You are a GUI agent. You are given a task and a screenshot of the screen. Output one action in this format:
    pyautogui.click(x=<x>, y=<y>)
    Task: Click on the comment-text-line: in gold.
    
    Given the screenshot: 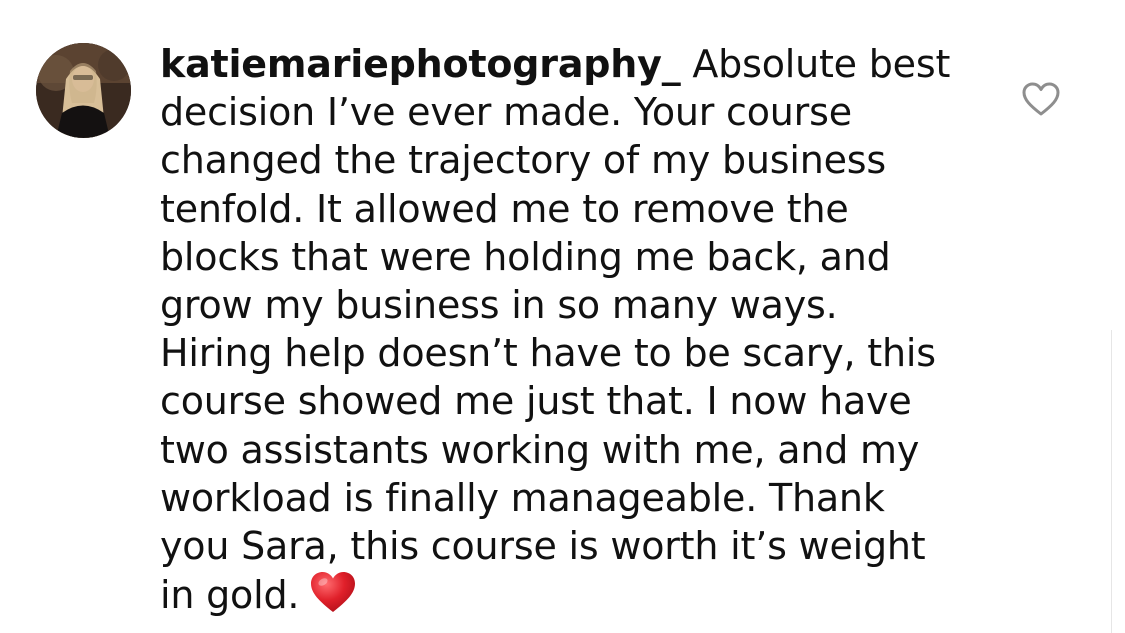 What is the action you would take?
    pyautogui.click(x=230, y=595)
    